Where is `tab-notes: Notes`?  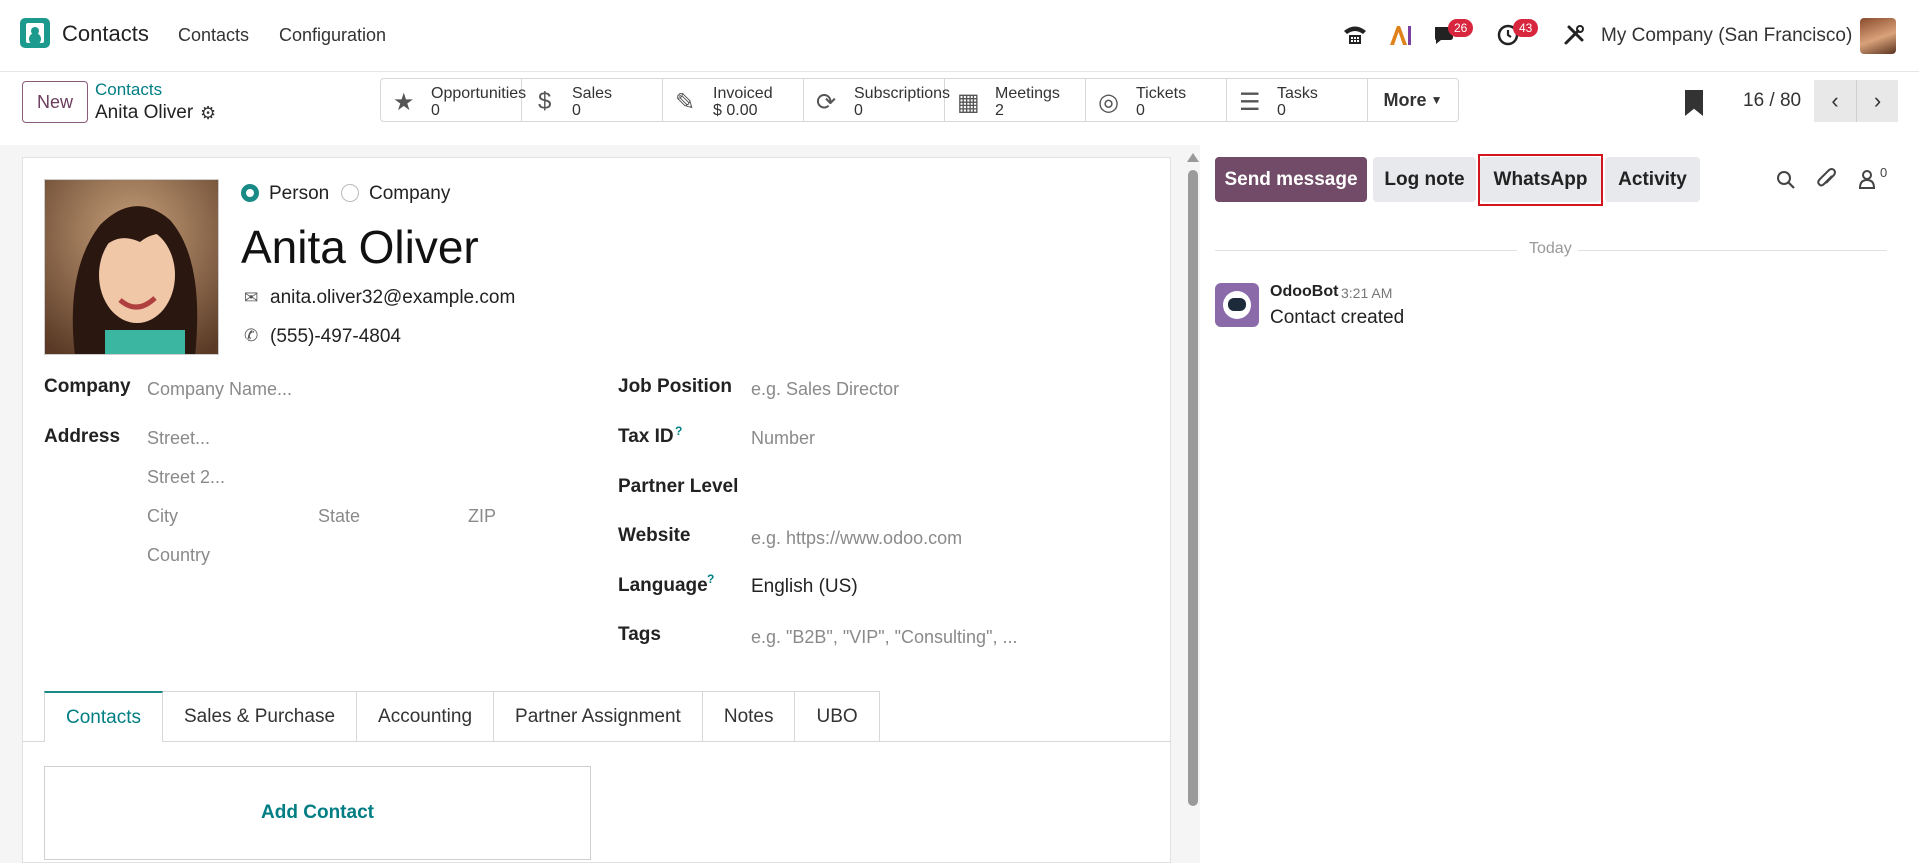
tab-notes: Notes is located at coordinates (749, 716).